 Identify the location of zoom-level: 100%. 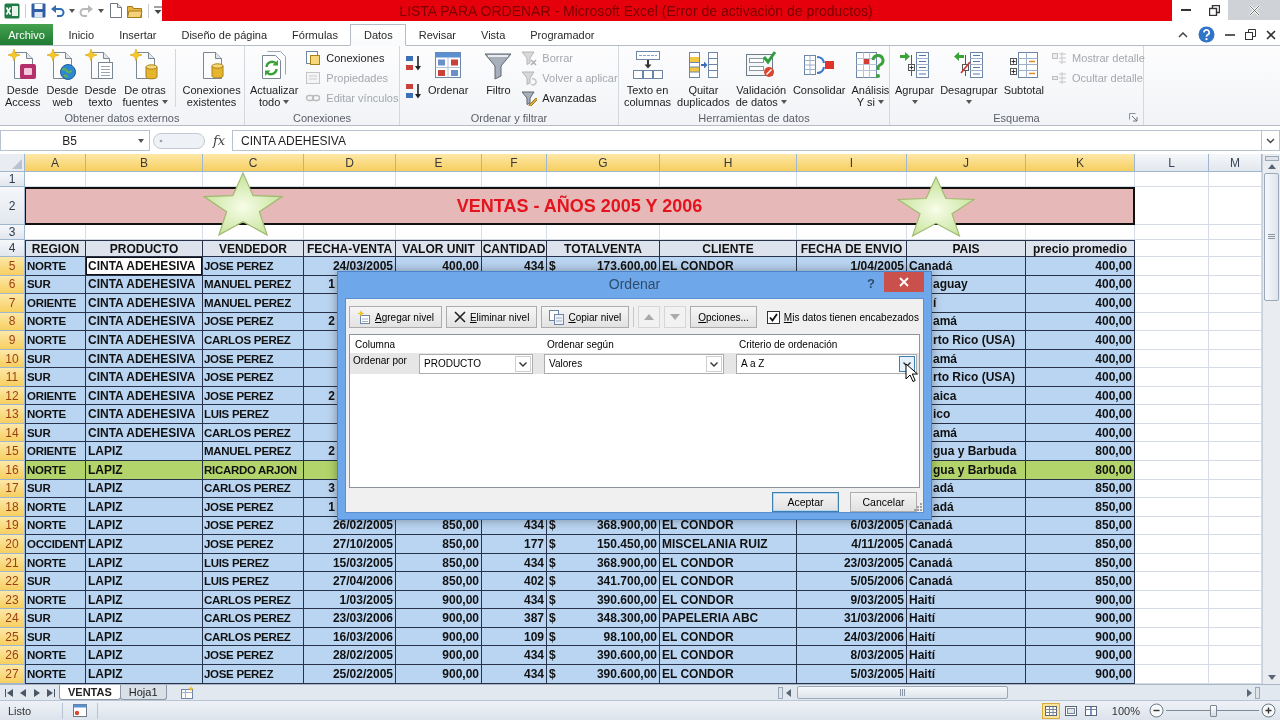
(1125, 710).